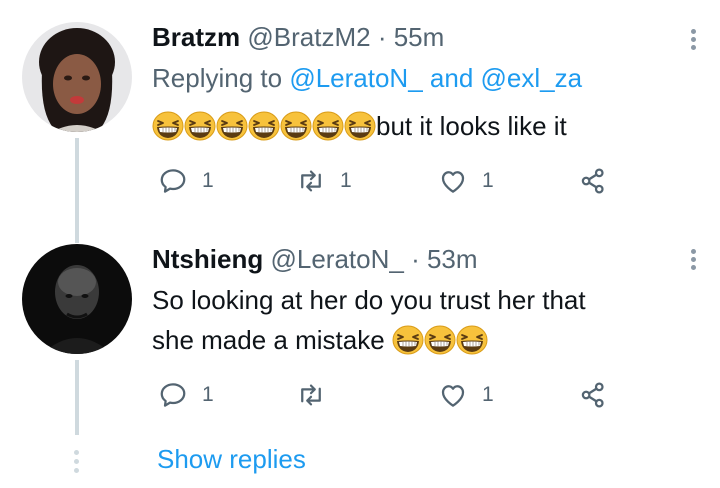 This screenshot has height=488, width=720. What do you see at coordinates (217, 78) in the screenshot?
I see `replying-prefix: Replying to` at bounding box center [217, 78].